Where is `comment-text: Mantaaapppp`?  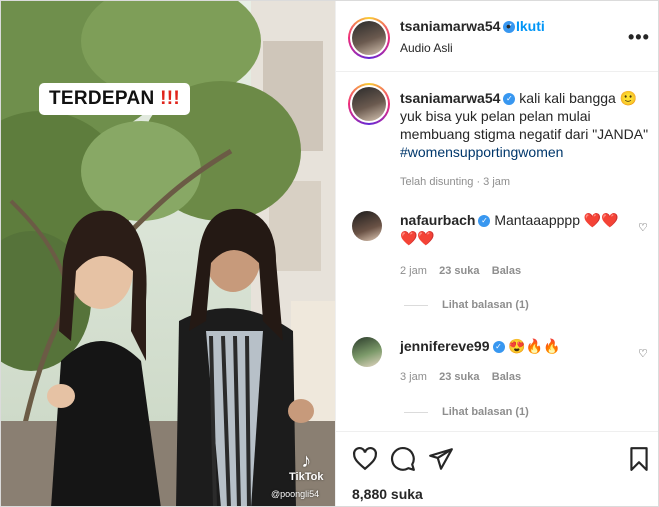 comment-text: Mantaaapppp is located at coordinates (537, 220).